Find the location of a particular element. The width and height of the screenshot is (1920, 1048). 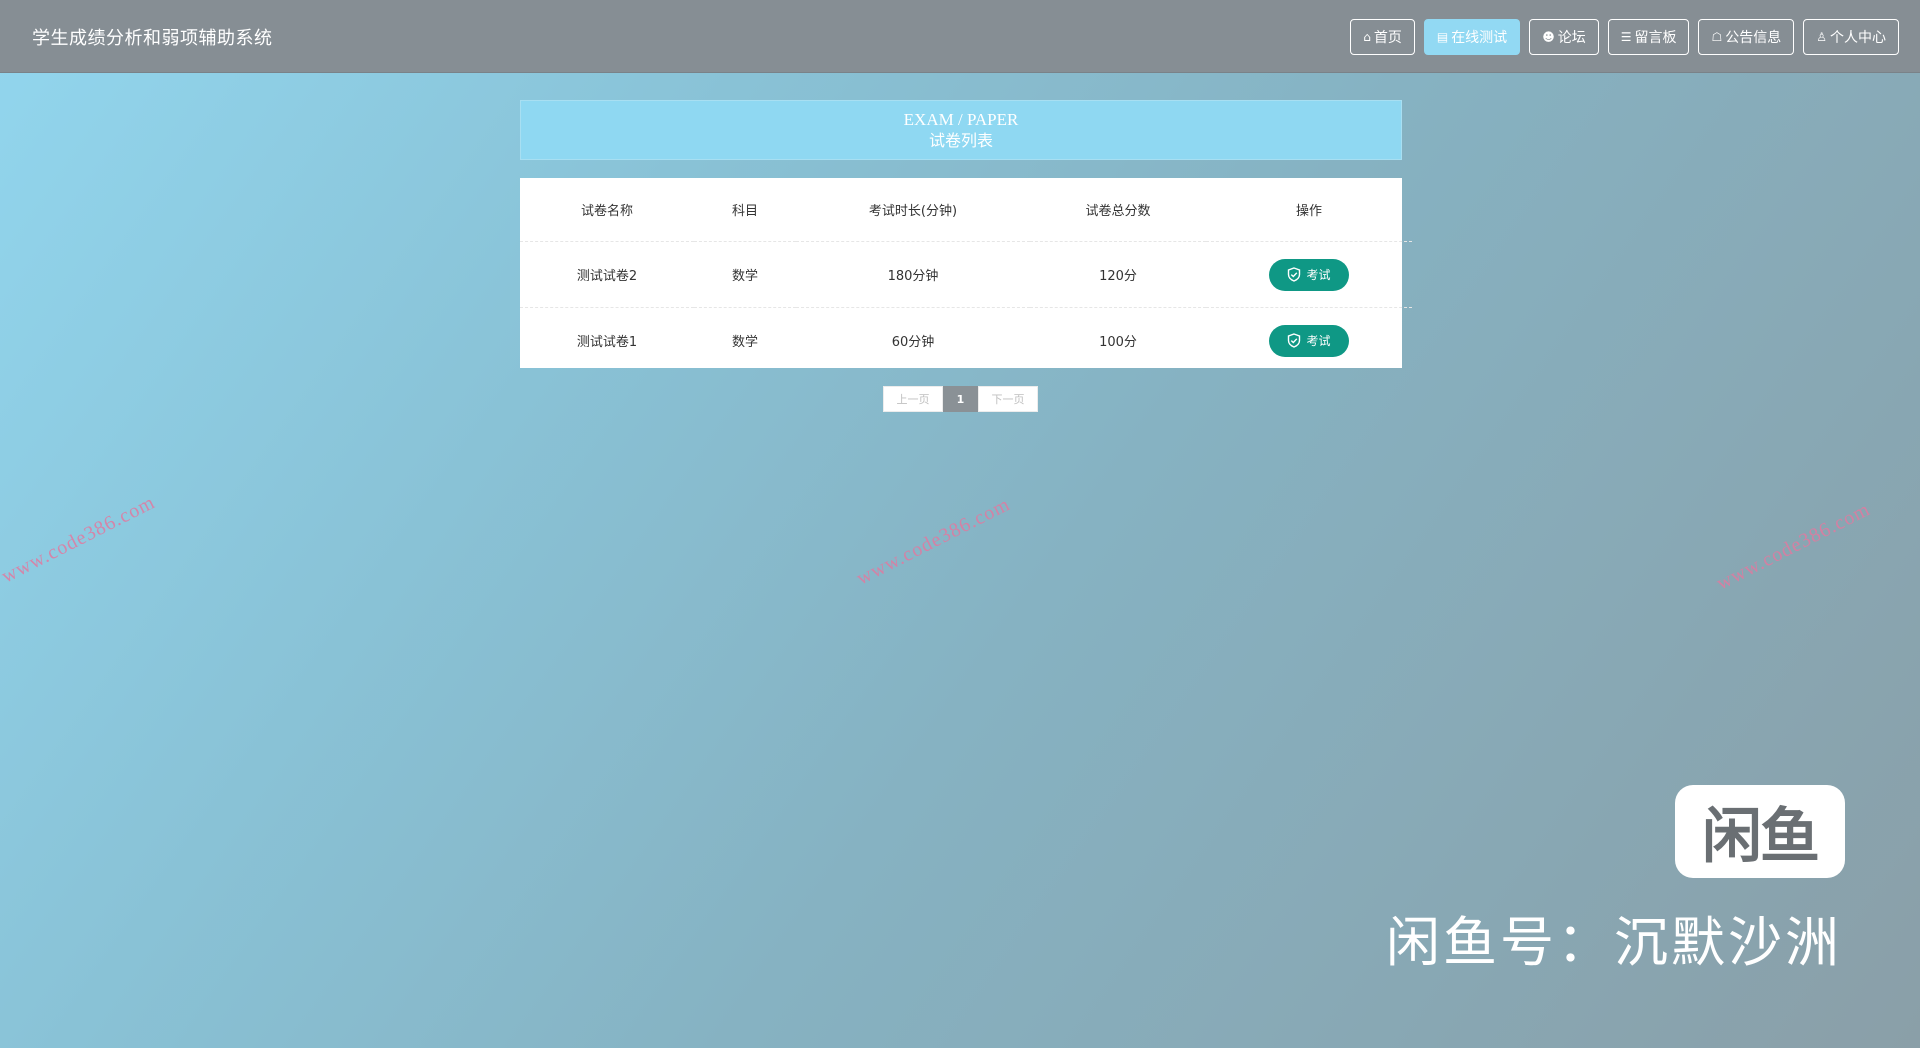

seller-watermark: 闲鱼号：沉默沙洲 is located at coordinates (1614, 942).